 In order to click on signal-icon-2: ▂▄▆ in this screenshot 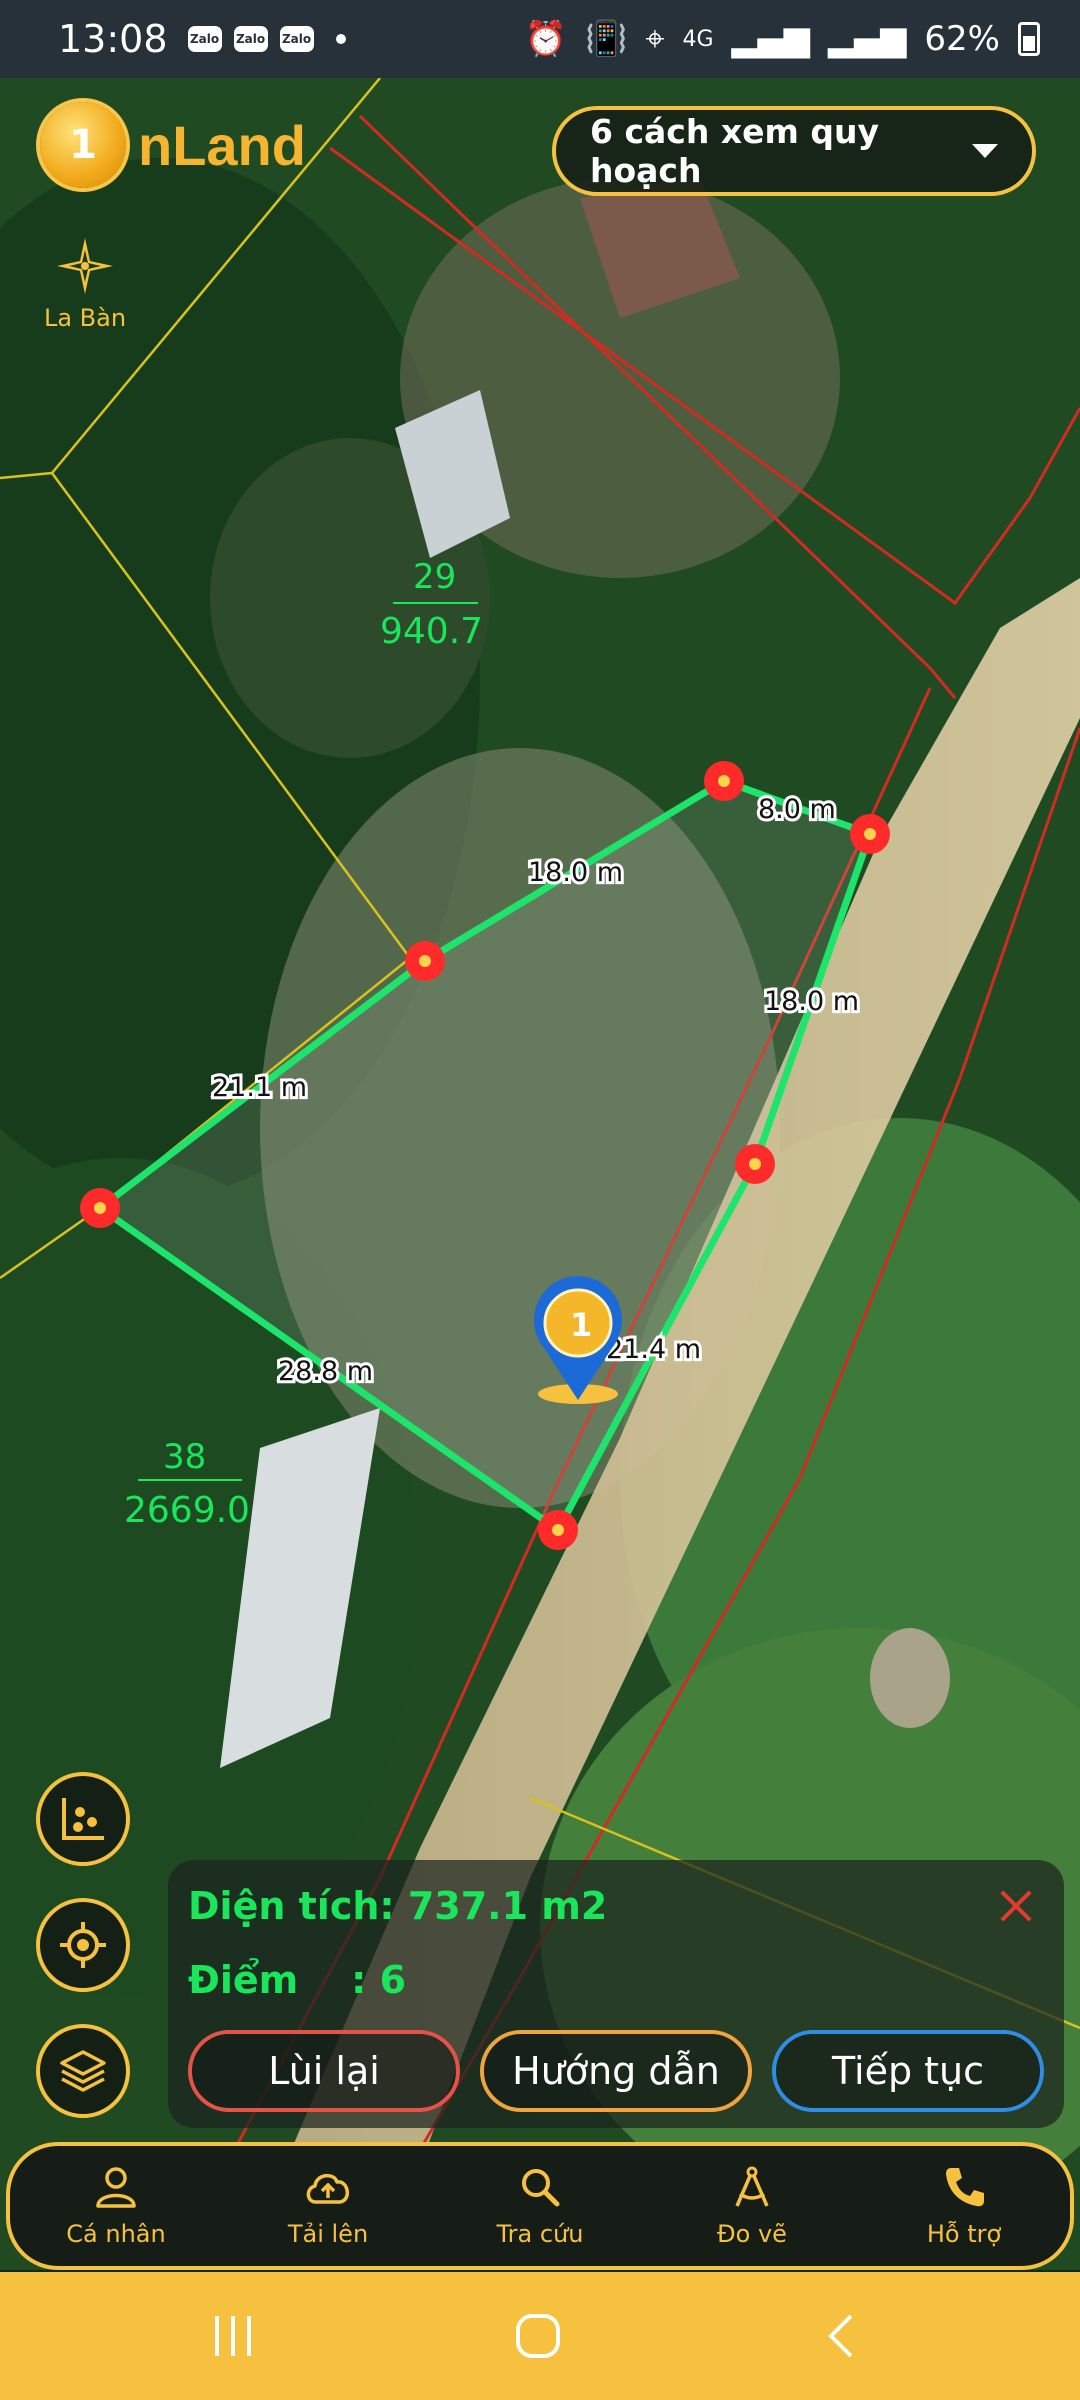, I will do `click(867, 39)`.